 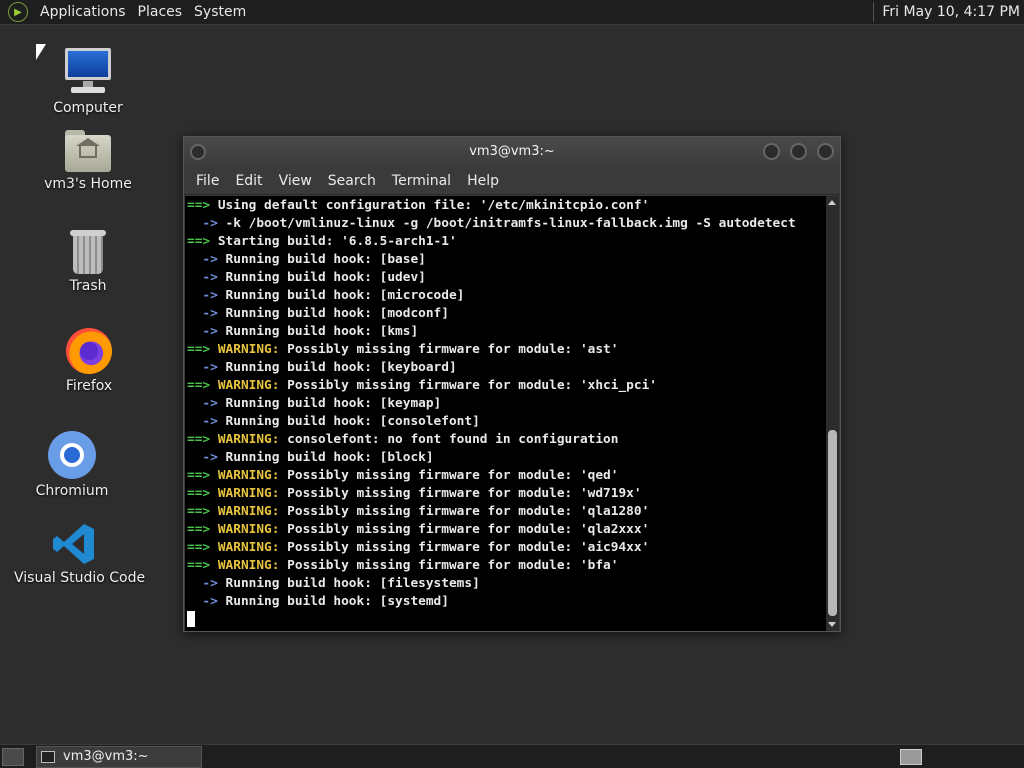 What do you see at coordinates (421, 181) in the screenshot?
I see `menu-terminal: Terminal` at bounding box center [421, 181].